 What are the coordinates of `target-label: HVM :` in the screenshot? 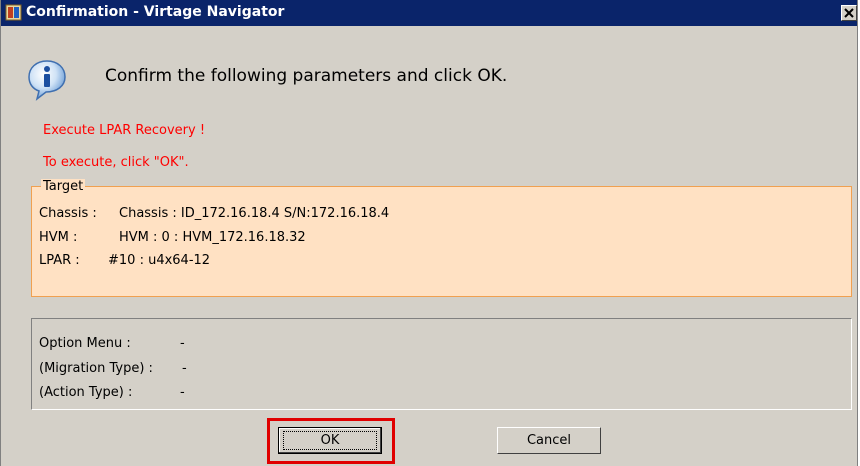 It's located at (58, 237).